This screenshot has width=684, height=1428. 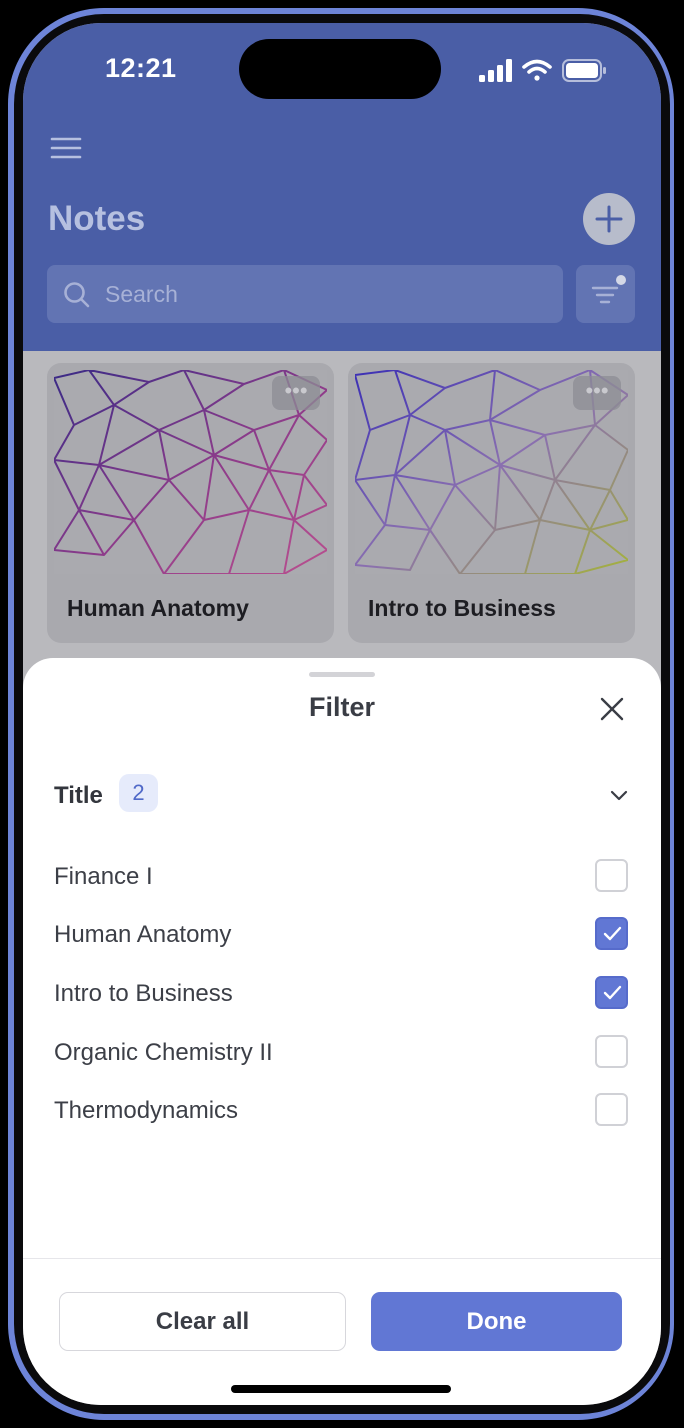 What do you see at coordinates (341, 1053) in the screenshot?
I see `filter-option-organic-chemistry-ii: Organic Chemistry II` at bounding box center [341, 1053].